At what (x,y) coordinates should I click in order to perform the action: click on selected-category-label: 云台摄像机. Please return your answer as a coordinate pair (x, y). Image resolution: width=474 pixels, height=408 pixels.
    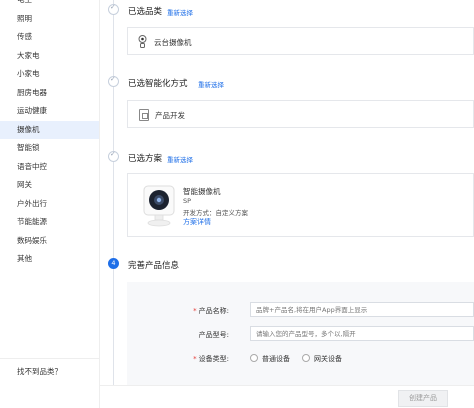
    Looking at the image, I should click on (173, 42).